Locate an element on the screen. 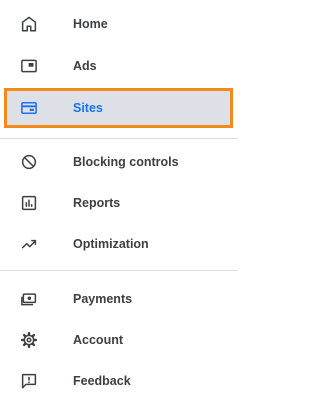 The height and width of the screenshot is (399, 320). sidebar-item-blocking-controls: Blocking controls is located at coordinates (119, 162).